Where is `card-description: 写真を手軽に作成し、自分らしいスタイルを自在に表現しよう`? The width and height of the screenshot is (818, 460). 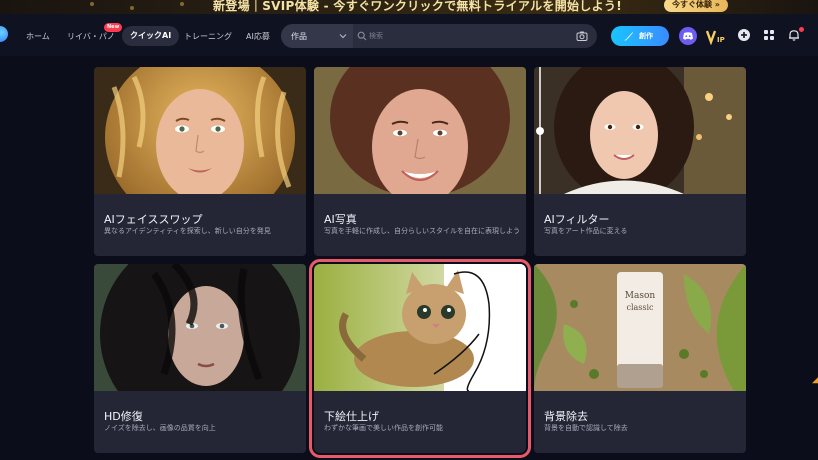
card-description: 写真を手軽に作成し、自分らしいスタイルを自在に表現しよう is located at coordinates (422, 231).